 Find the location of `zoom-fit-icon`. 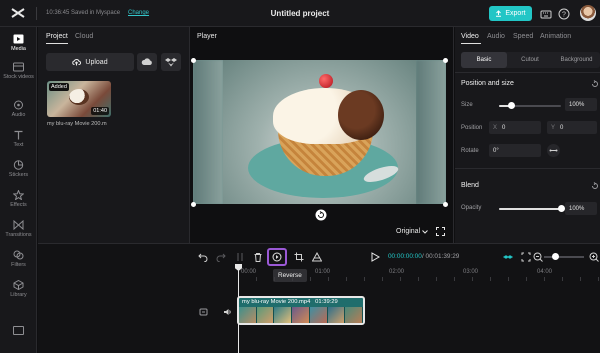

zoom-fit-icon is located at coordinates (526, 257).